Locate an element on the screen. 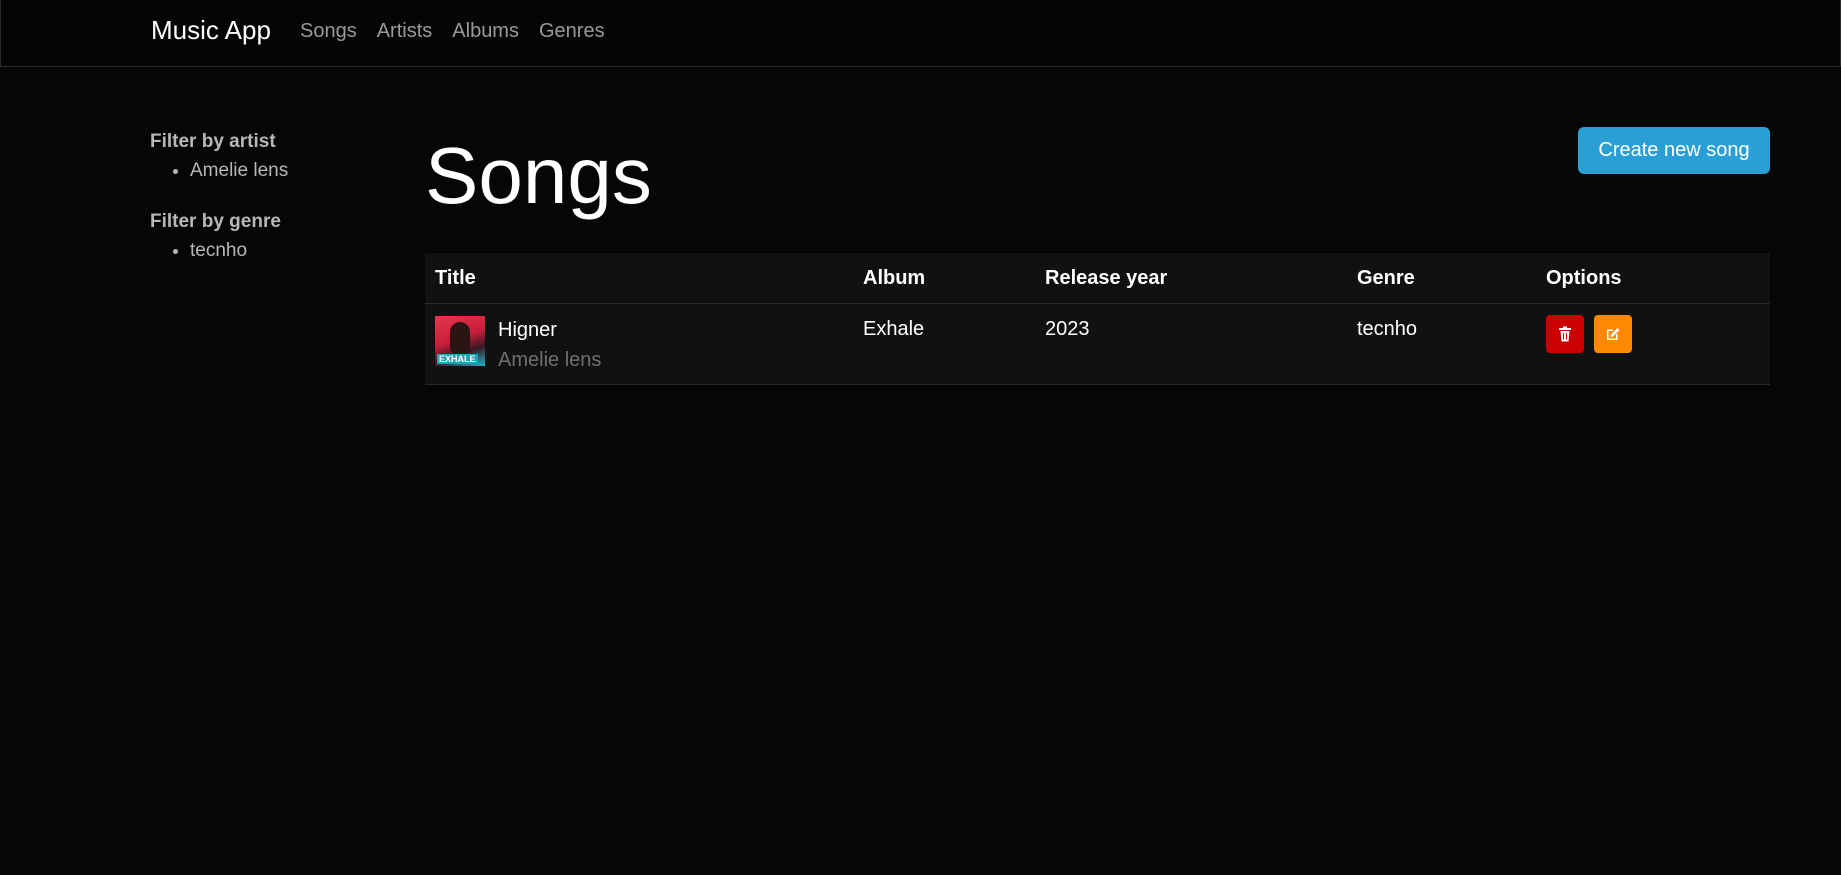 Image resolution: width=1841 pixels, height=875 pixels. album-cell: Exhale is located at coordinates (944, 344).